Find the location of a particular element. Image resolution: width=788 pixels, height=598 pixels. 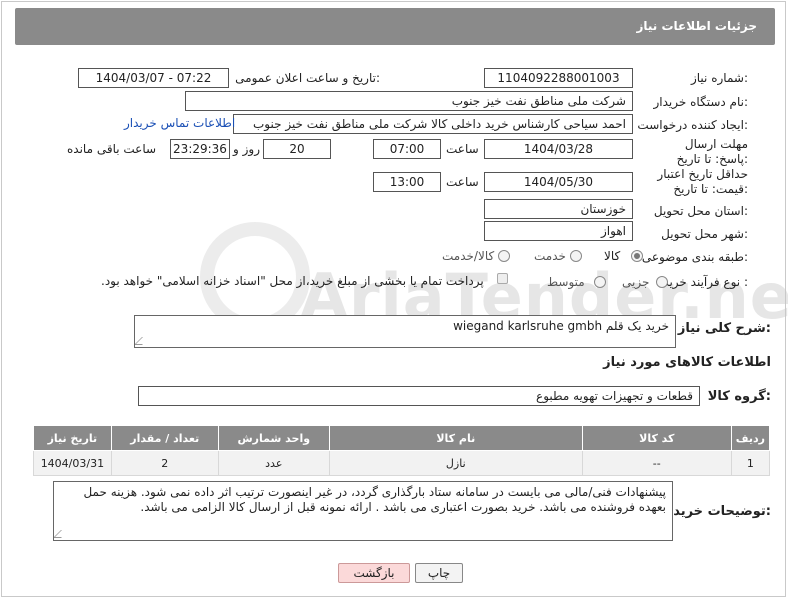

reply-date-field: 1404/03/28 is located at coordinates (558, 149).